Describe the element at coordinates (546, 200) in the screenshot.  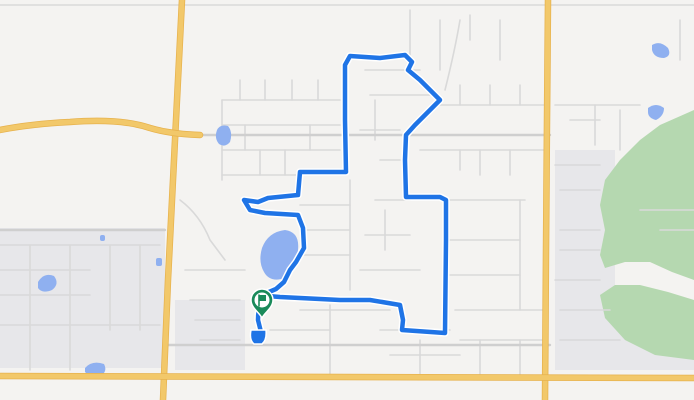
I see `highway-east` at that location.